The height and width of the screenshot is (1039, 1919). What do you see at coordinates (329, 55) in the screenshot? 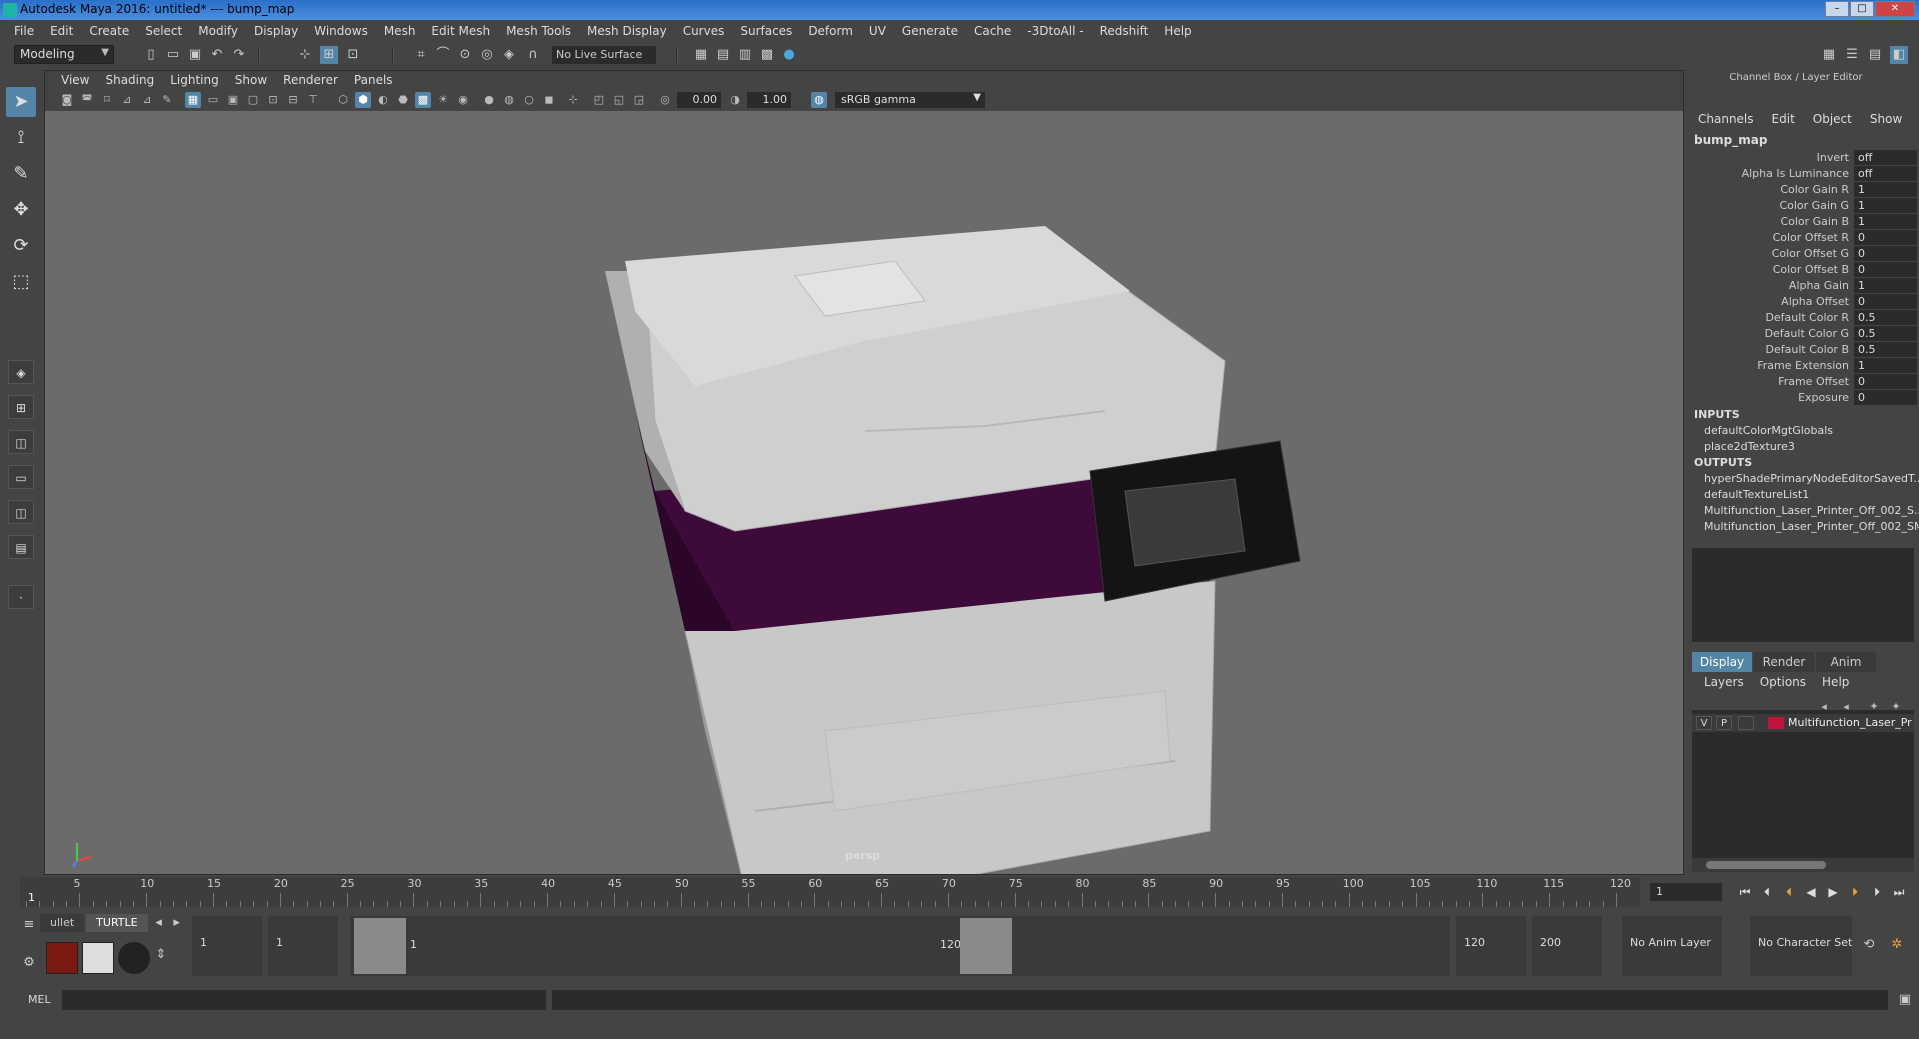
I see `select-object-icon: ⊞` at bounding box center [329, 55].